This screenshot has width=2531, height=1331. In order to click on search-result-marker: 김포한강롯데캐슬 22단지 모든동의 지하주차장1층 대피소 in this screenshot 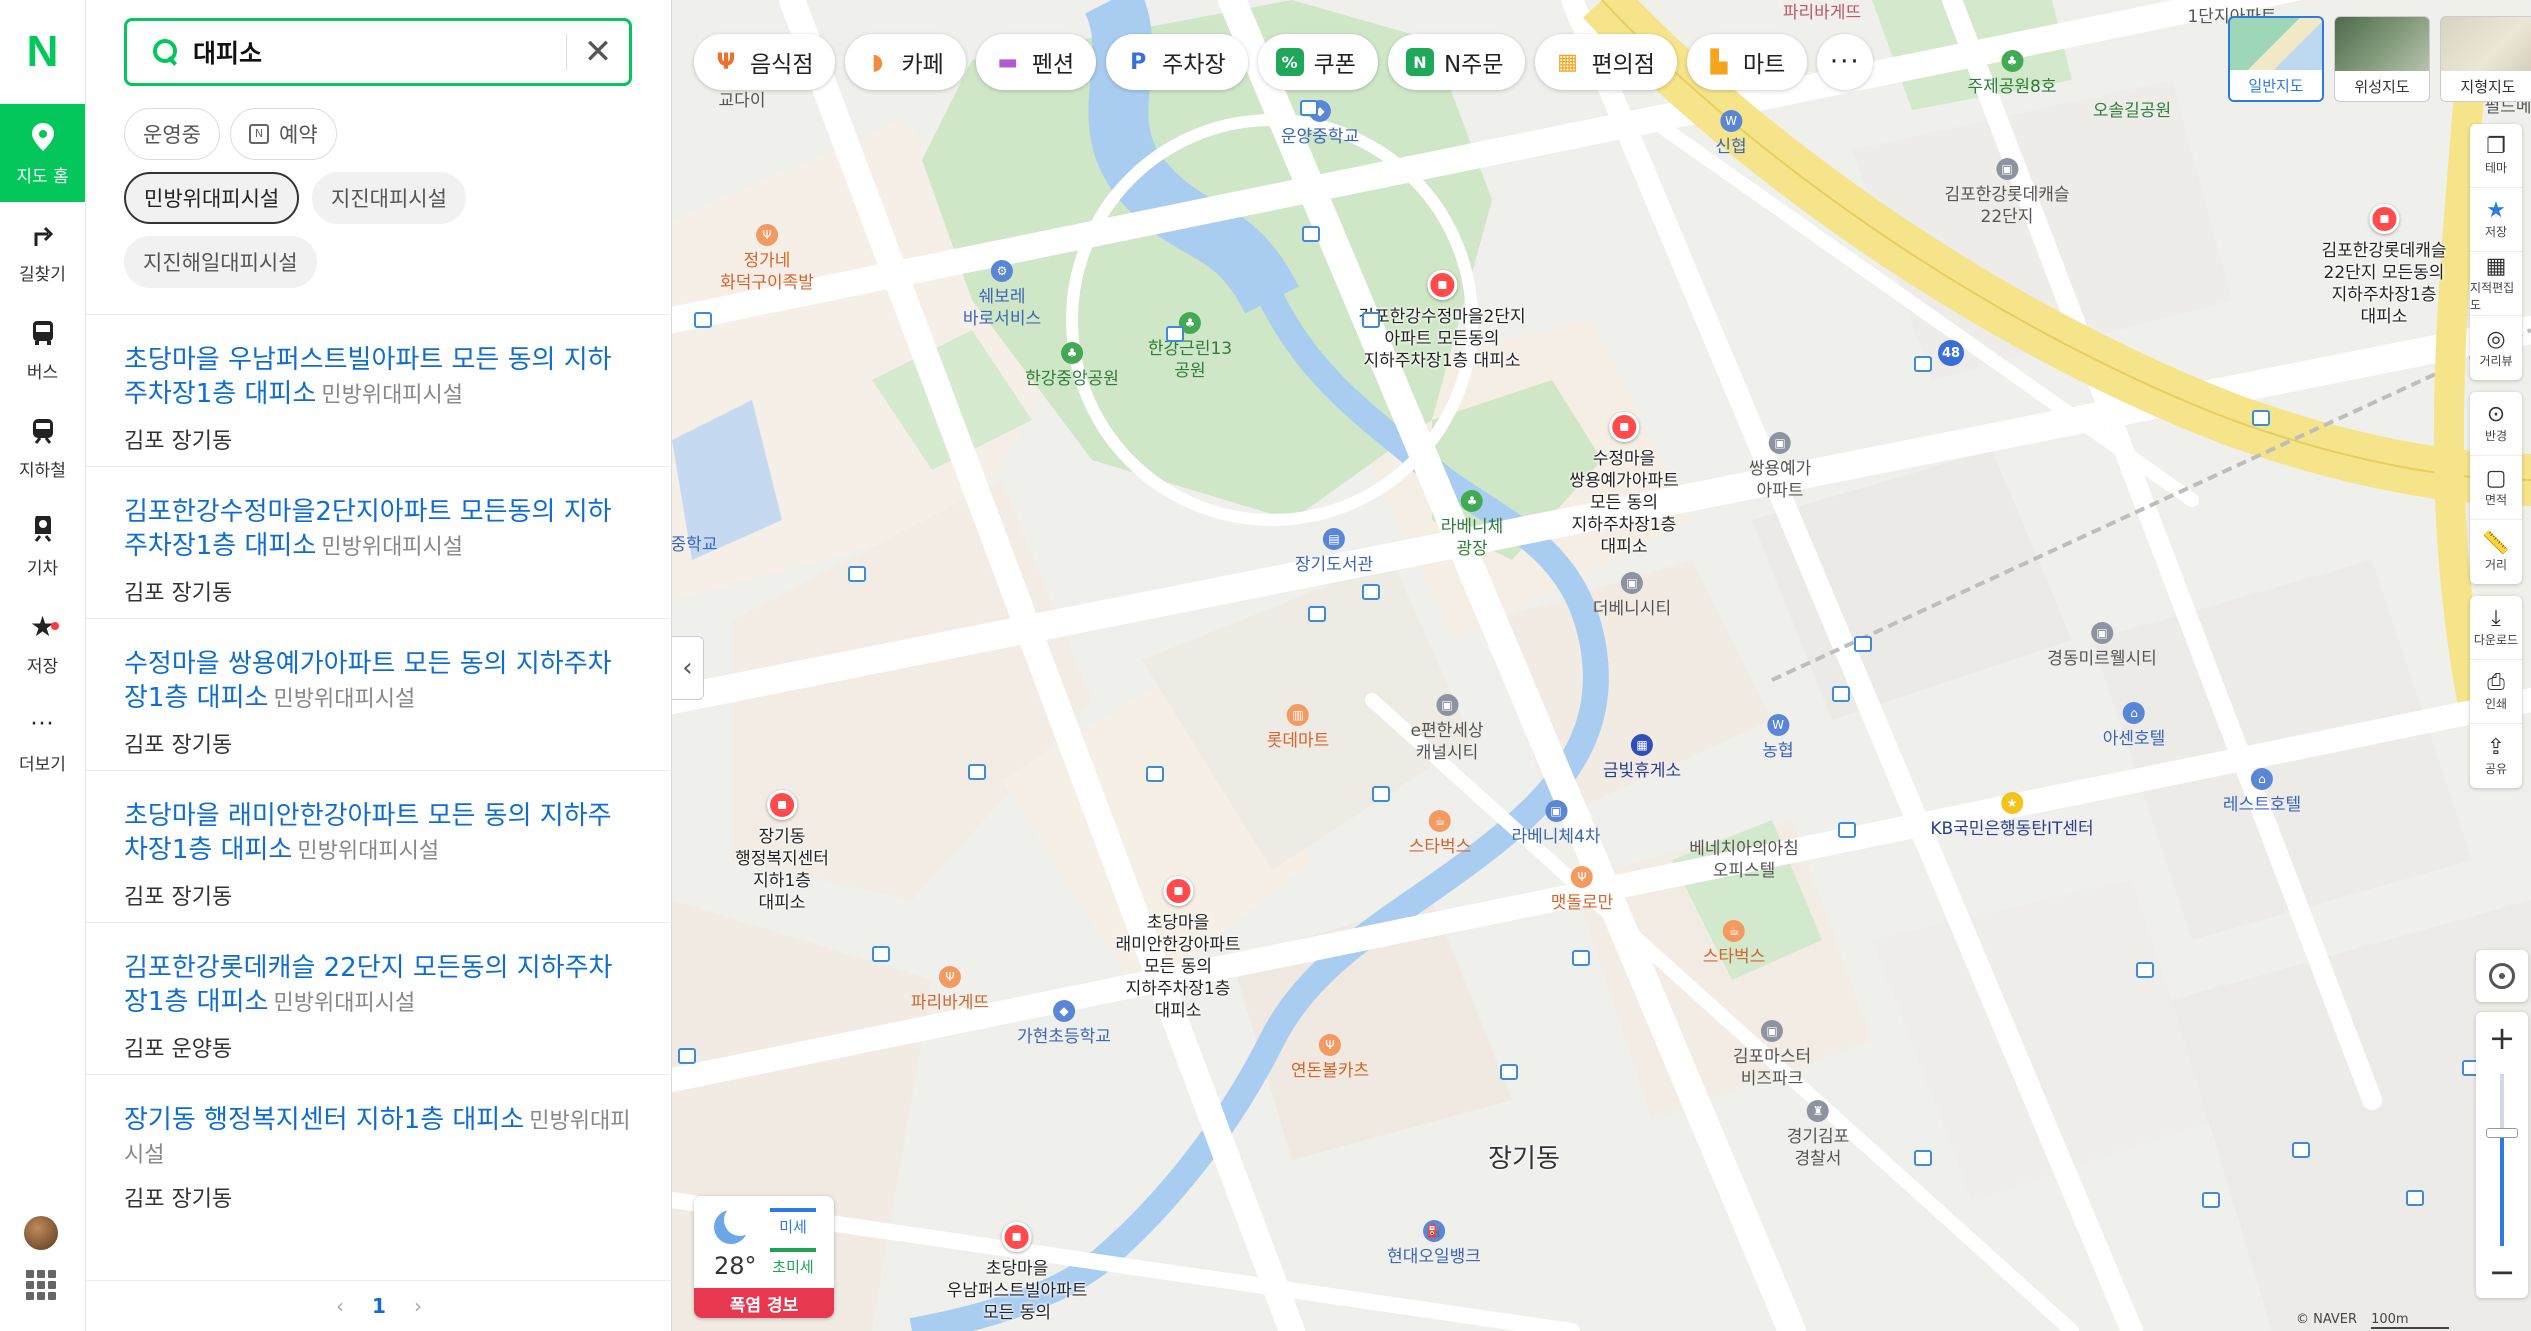, I will do `click(2384, 266)`.